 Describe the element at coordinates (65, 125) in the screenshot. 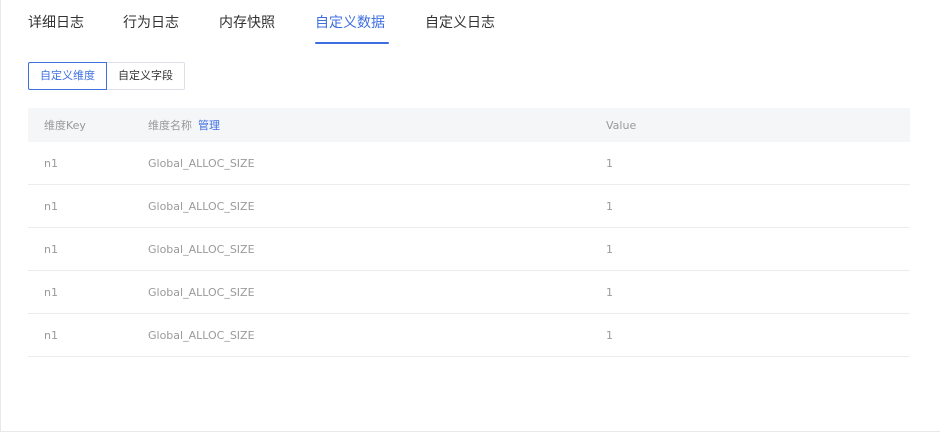

I see `column-header-key: 维度Key` at that location.